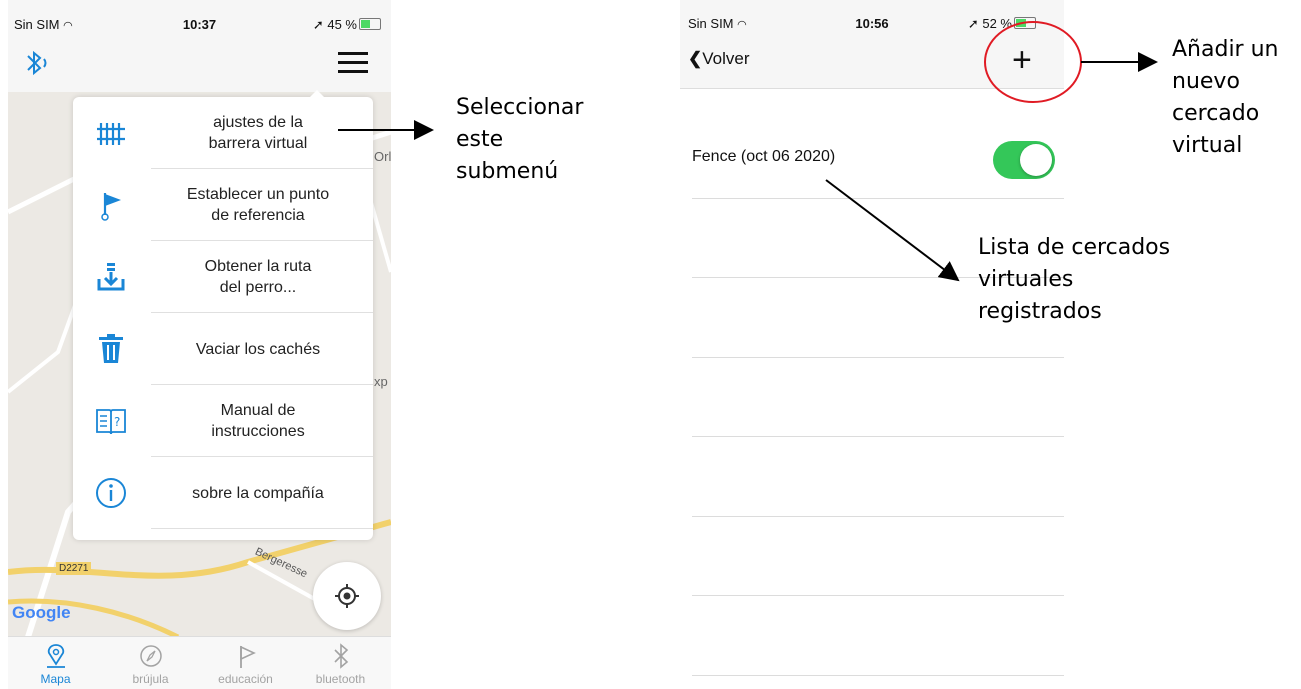 This screenshot has height=689, width=1301. I want to click on annotation-select-submenu: Seleccionar este submenú, so click(520, 139).